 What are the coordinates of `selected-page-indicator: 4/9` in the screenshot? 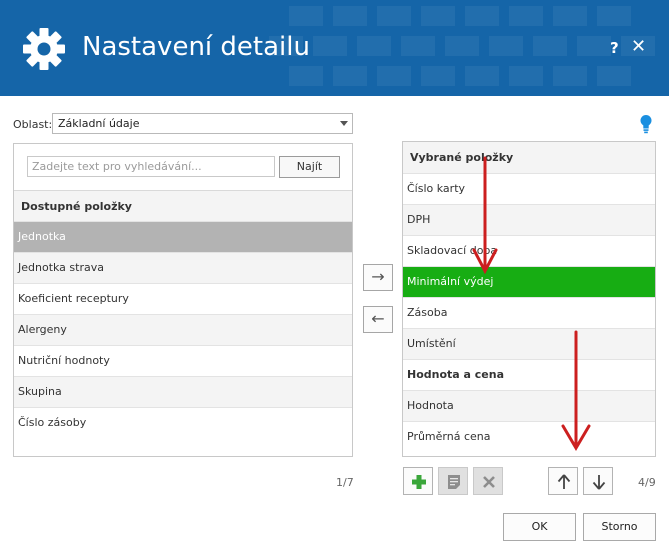 It's located at (647, 482).